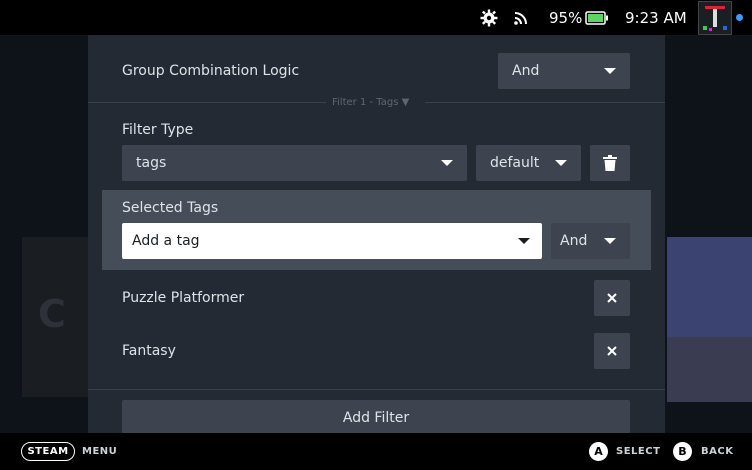 This screenshot has height=470, width=752. What do you see at coordinates (574, 241) in the screenshot?
I see `tag-logic-value: And` at bounding box center [574, 241].